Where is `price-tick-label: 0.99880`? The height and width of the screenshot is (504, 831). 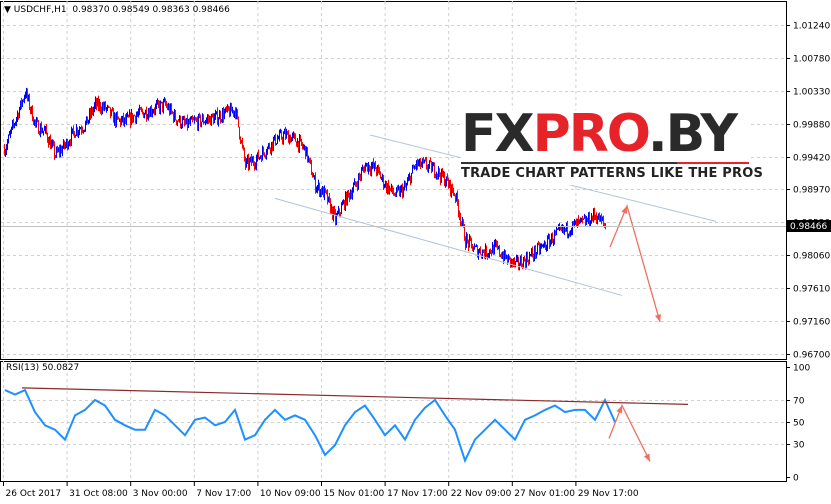
price-tick-label: 0.99880 is located at coordinates (811, 126).